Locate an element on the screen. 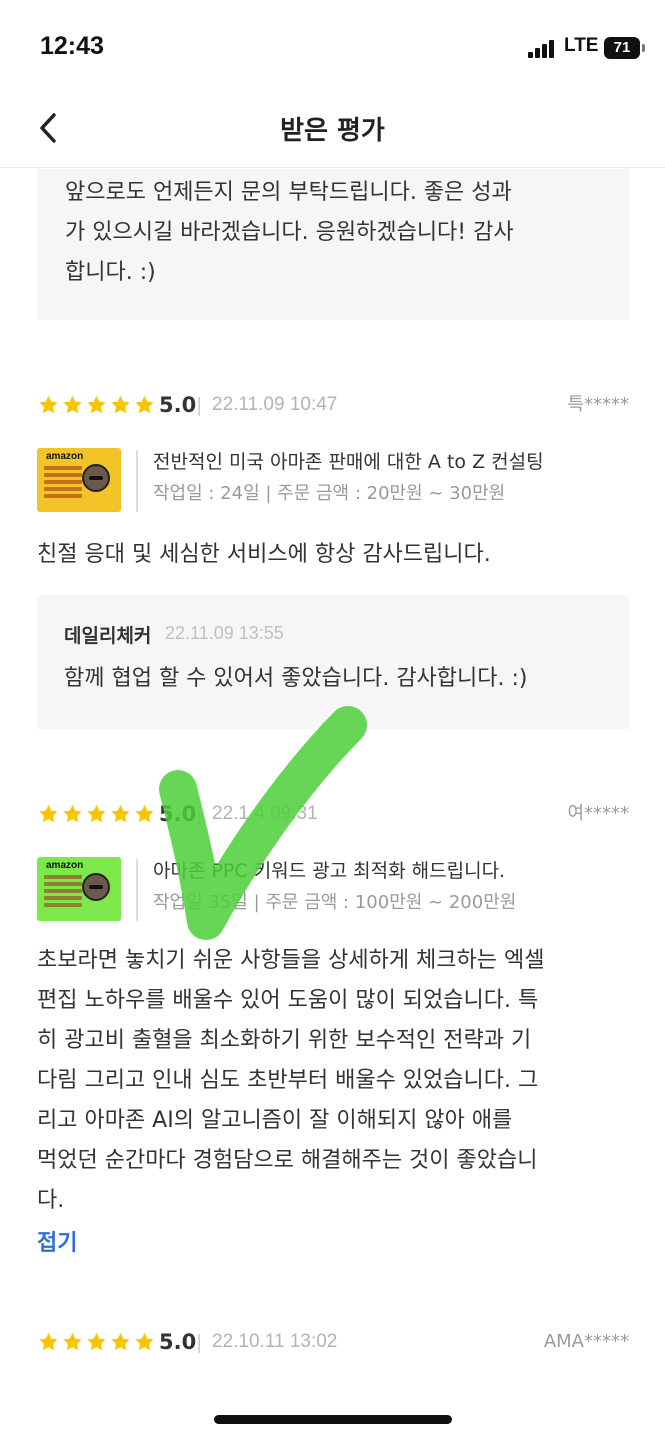  seller-reply-line: 합니다. :) is located at coordinates (110, 272).